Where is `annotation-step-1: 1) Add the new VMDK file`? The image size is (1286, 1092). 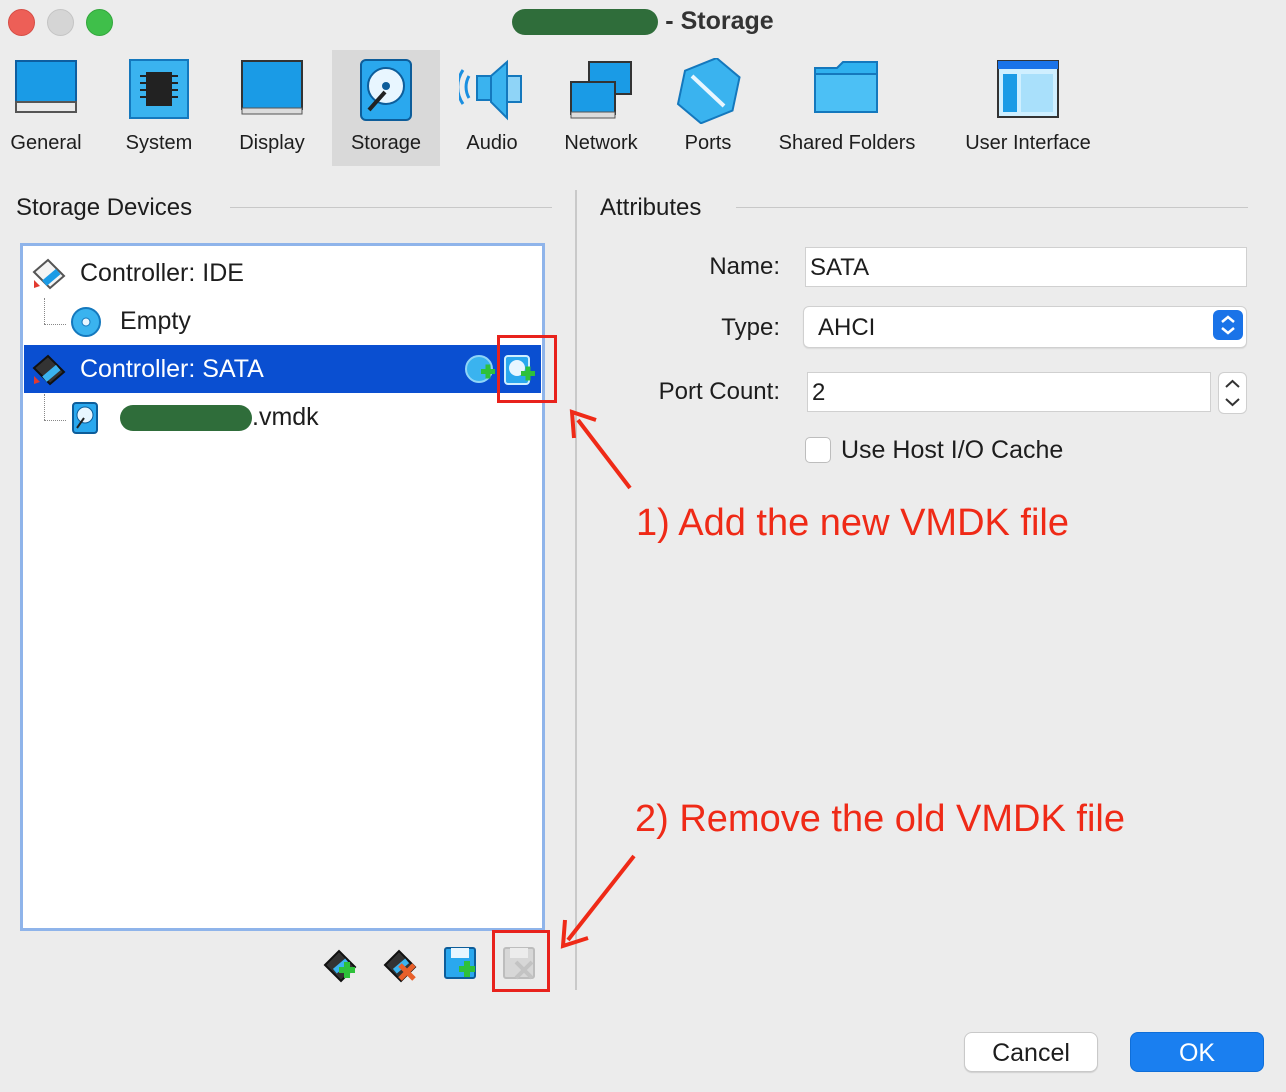
annotation-step-1: 1) Add the new VMDK file is located at coordinates (852, 523).